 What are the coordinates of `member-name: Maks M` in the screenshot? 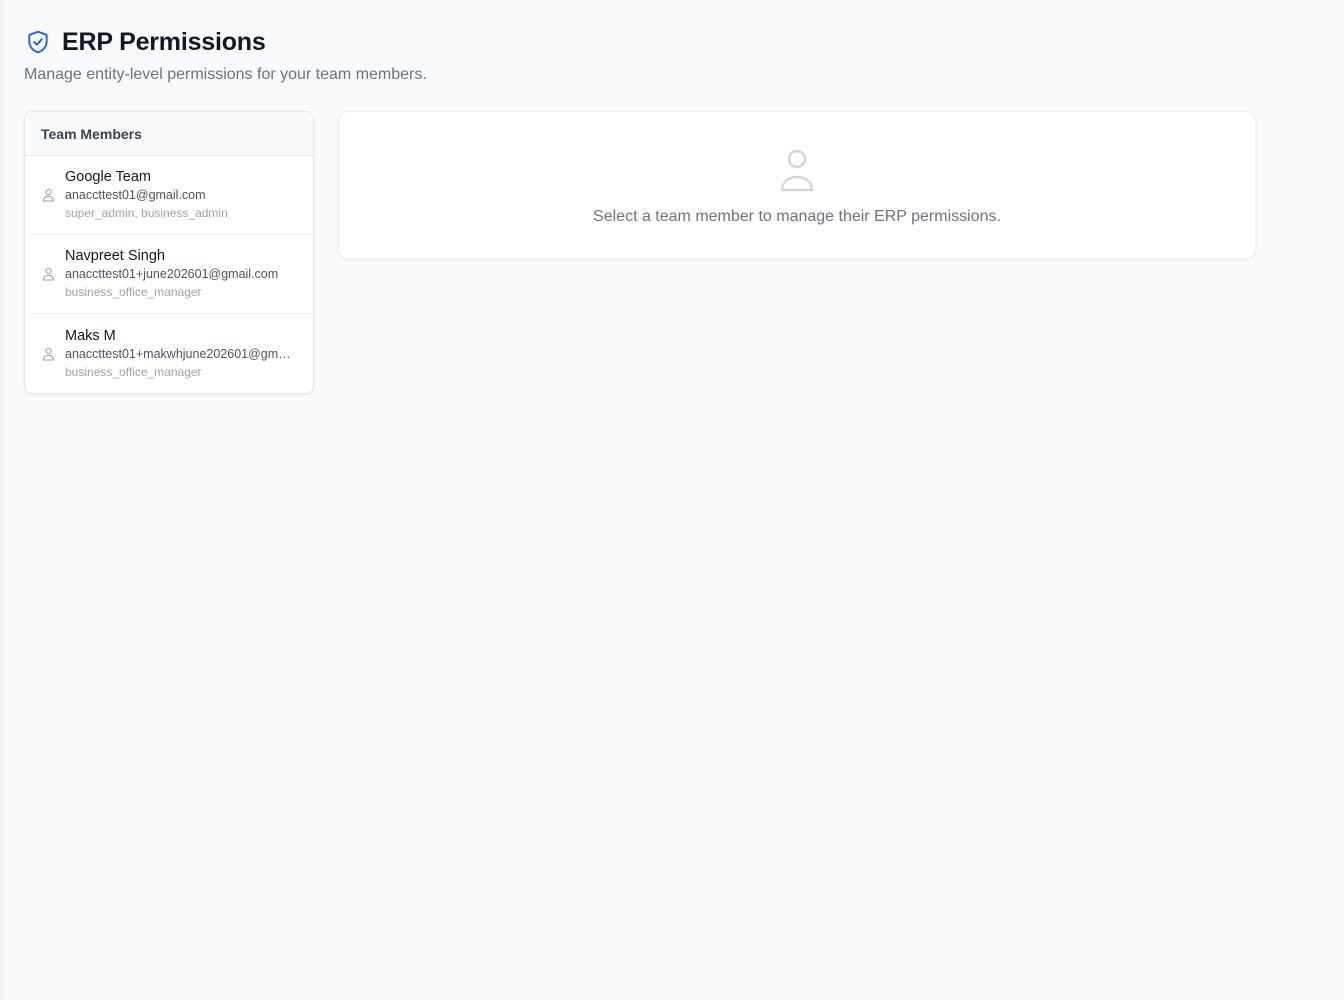 It's located at (90, 335).